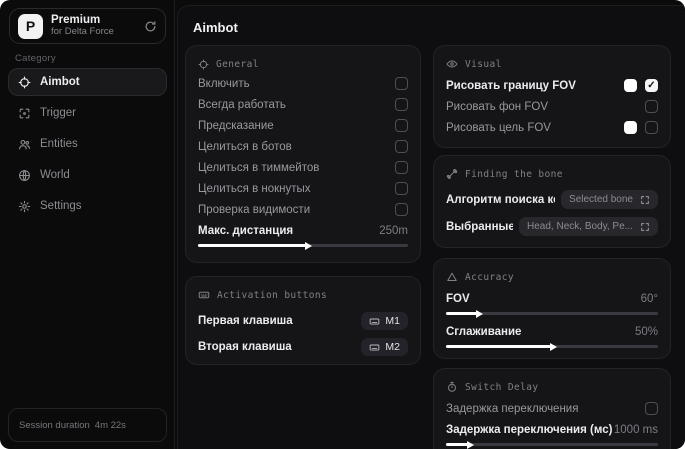 The height and width of the screenshot is (449, 685). Describe the element at coordinates (552, 64) in the screenshot. I see `visual-card-header: Visual` at that location.